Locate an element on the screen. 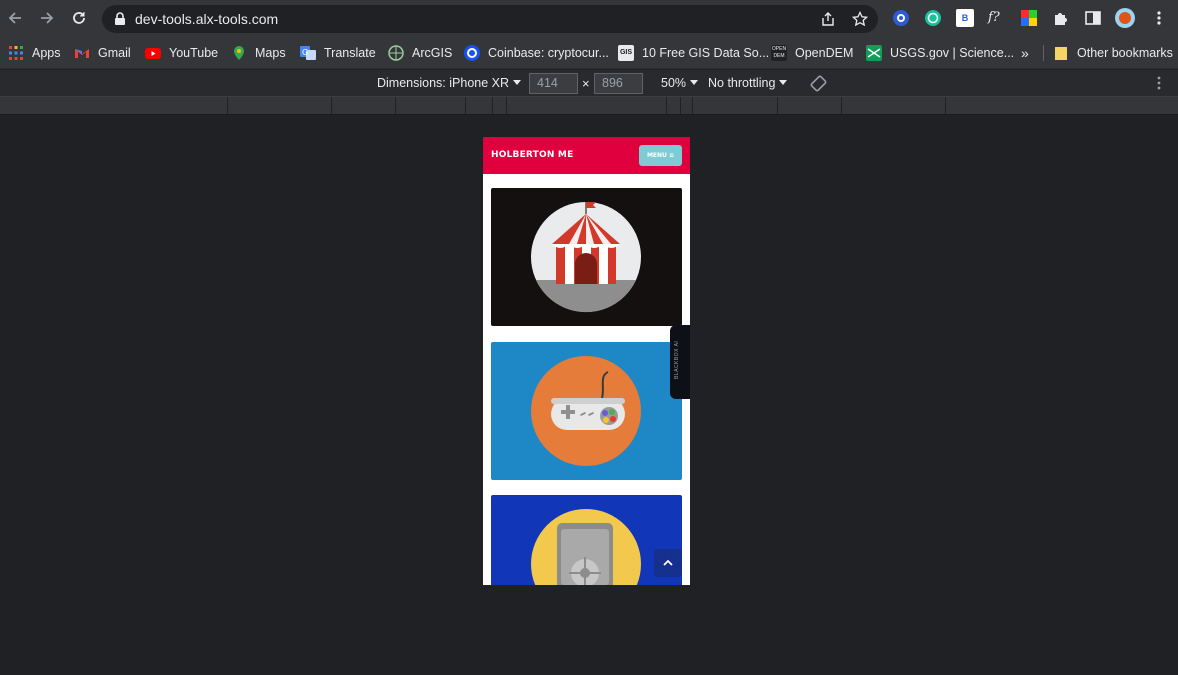 This screenshot has height=675, width=1178. forward-button is located at coordinates (47, 18).